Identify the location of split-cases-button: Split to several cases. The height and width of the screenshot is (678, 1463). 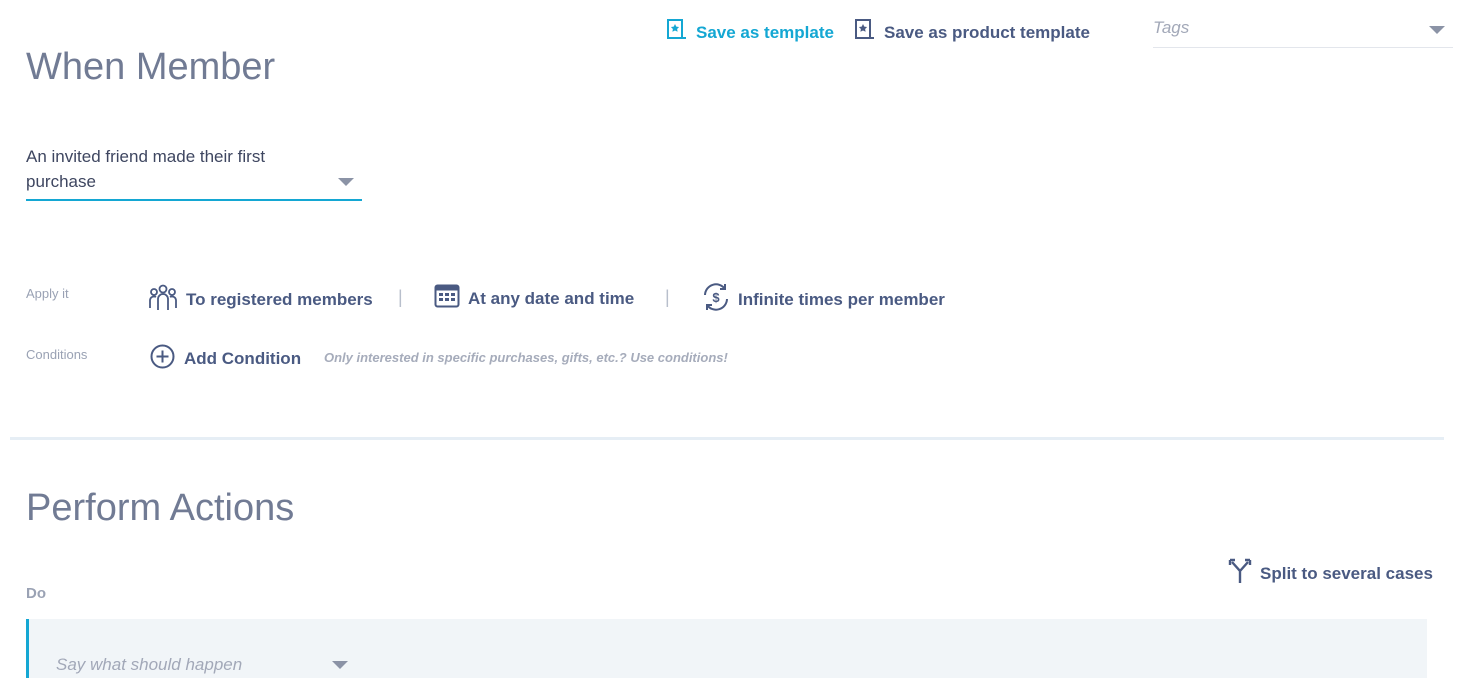
(1330, 573).